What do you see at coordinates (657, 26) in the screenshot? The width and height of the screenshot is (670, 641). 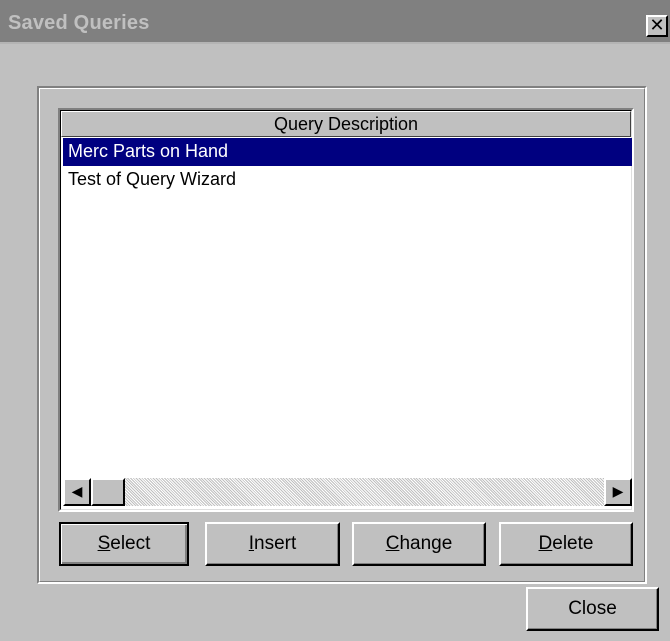 I see `close-window-icon: ✕` at bounding box center [657, 26].